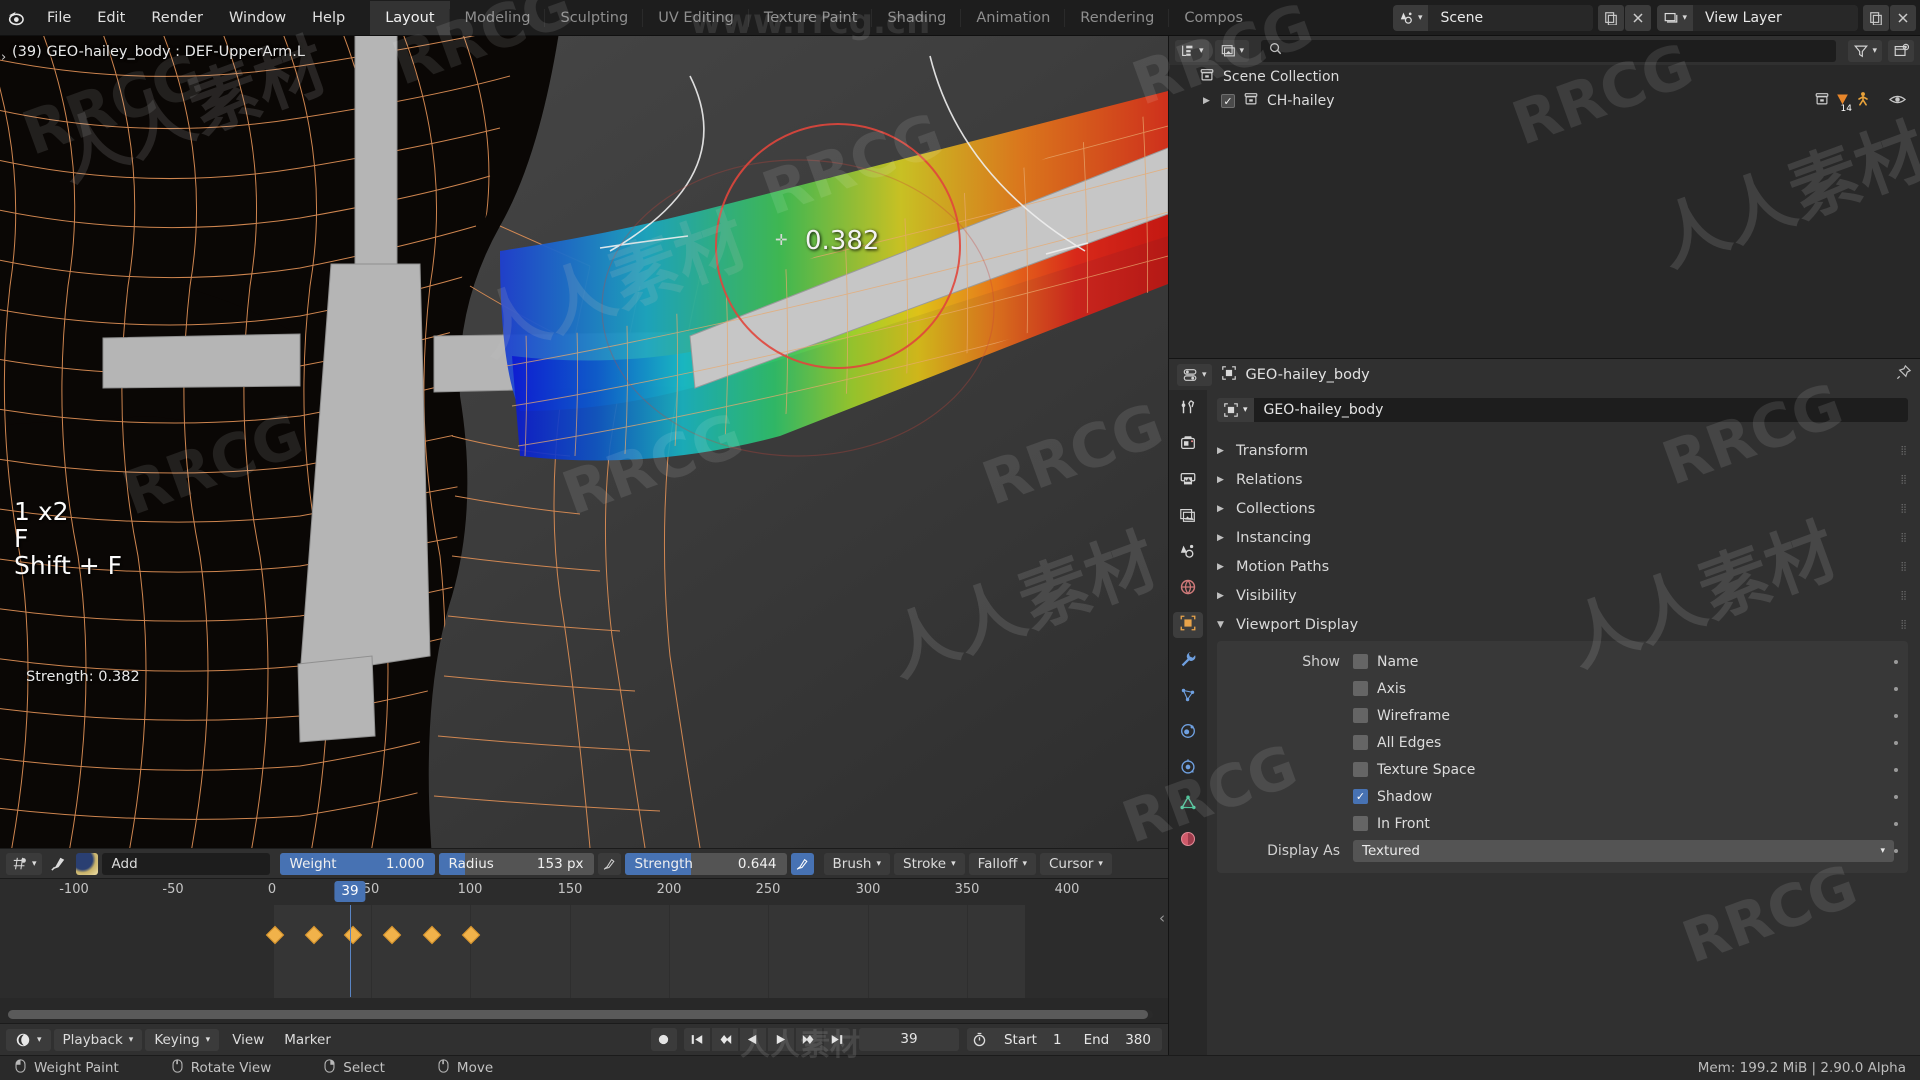 This screenshot has width=1920, height=1080. Describe the element at coordinates (980, 1039) in the screenshot. I see `timer-icon` at that location.